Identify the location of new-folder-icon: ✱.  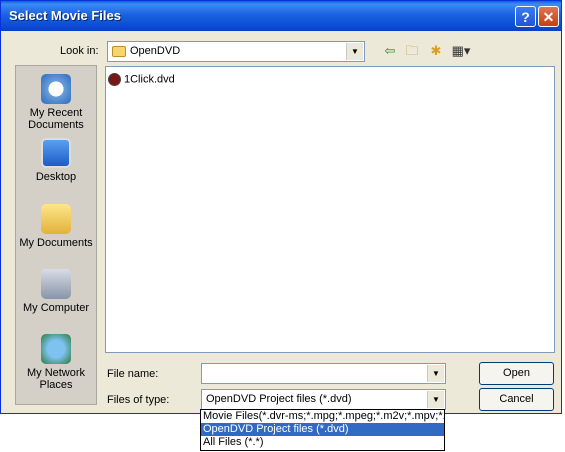
(436, 51).